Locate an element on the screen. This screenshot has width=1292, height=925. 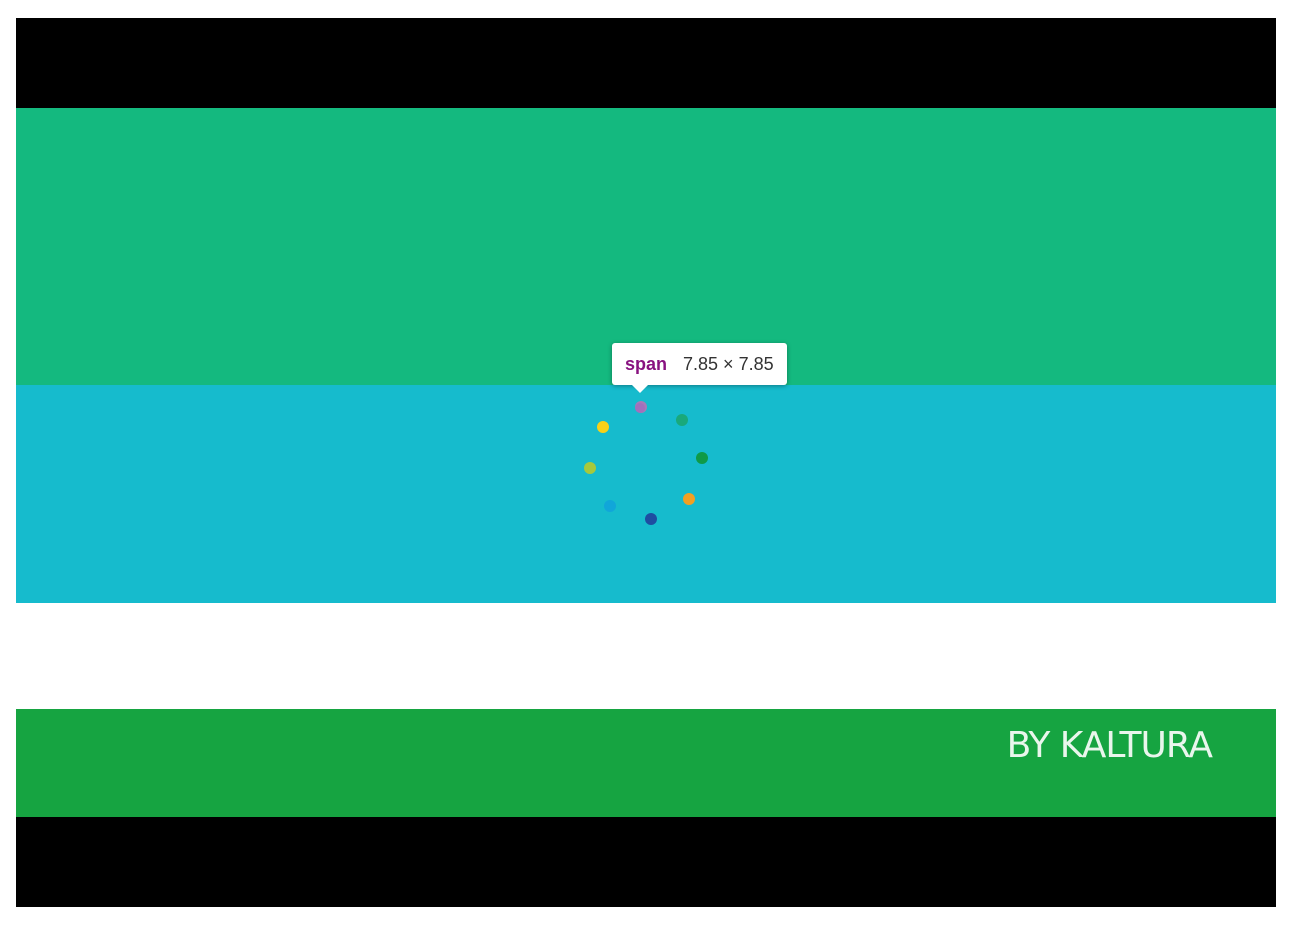
devtools-inspect-tooltip: span 7.85 × 7.85 is located at coordinates (699, 368).